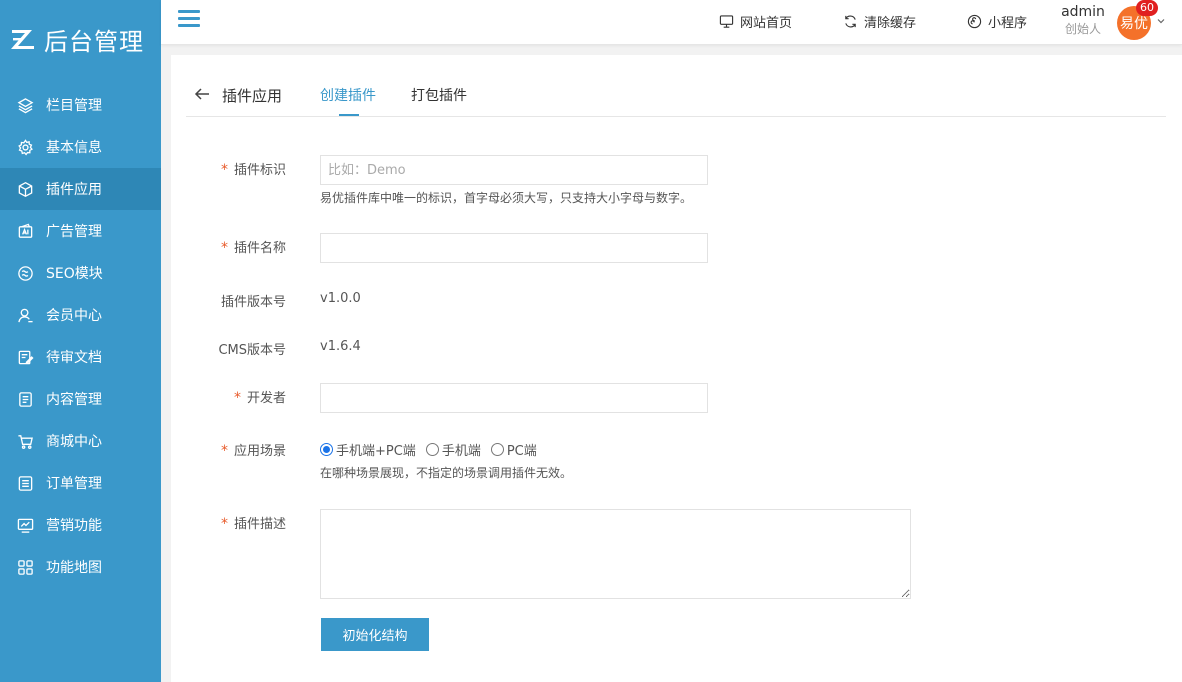  I want to click on sidebar-item-mall: 商城中心, so click(80, 441).